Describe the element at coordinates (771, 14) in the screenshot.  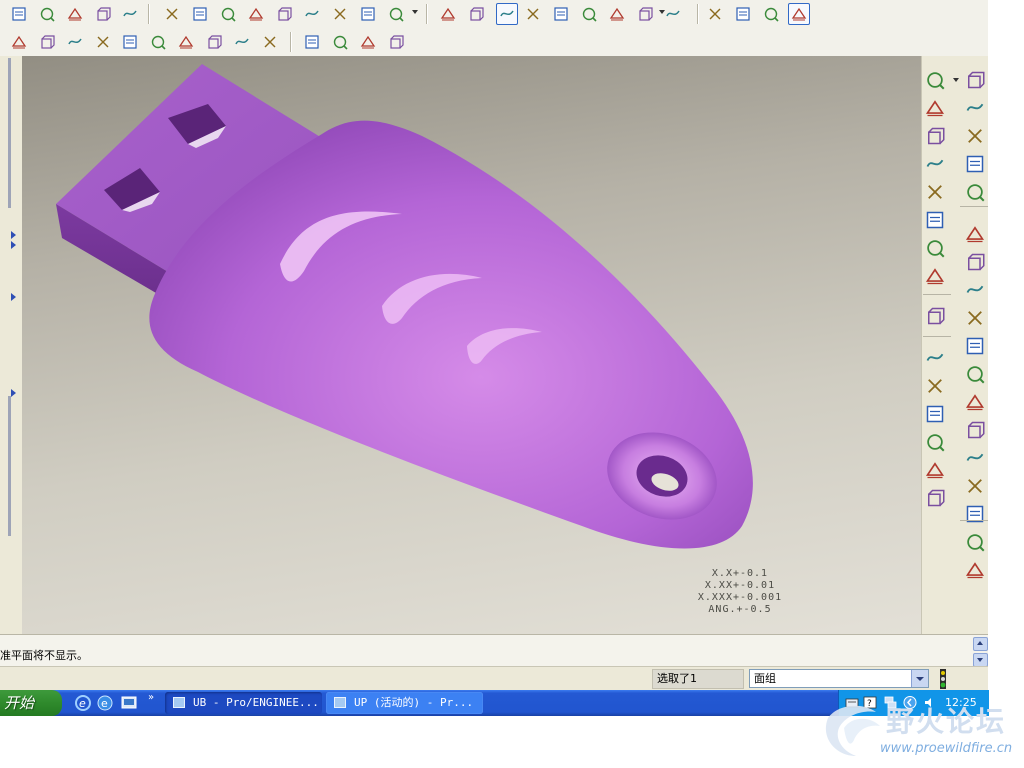
I see `no-hidden-button` at that location.